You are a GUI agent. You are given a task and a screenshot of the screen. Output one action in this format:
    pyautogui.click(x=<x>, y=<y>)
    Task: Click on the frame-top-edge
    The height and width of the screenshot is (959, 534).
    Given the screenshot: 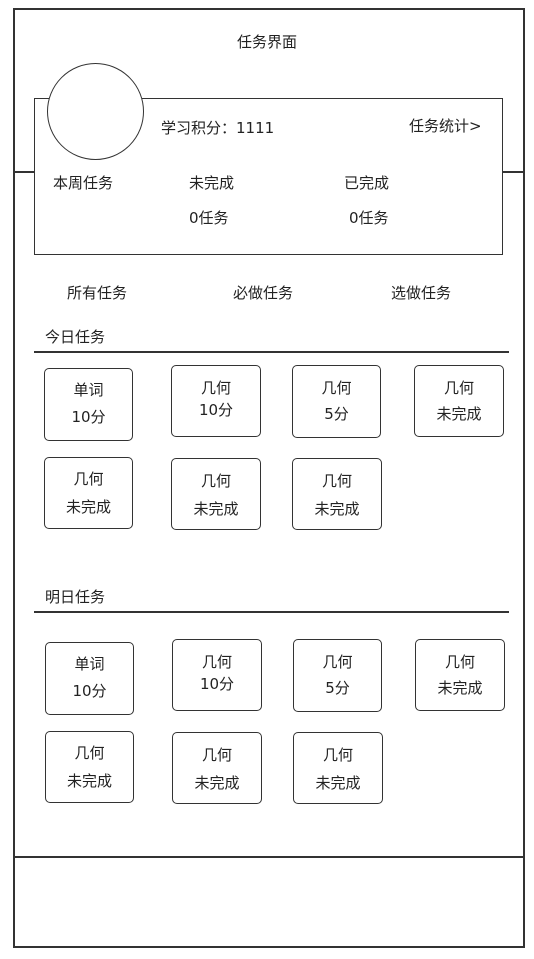 What is the action you would take?
    pyautogui.click(x=268, y=9)
    